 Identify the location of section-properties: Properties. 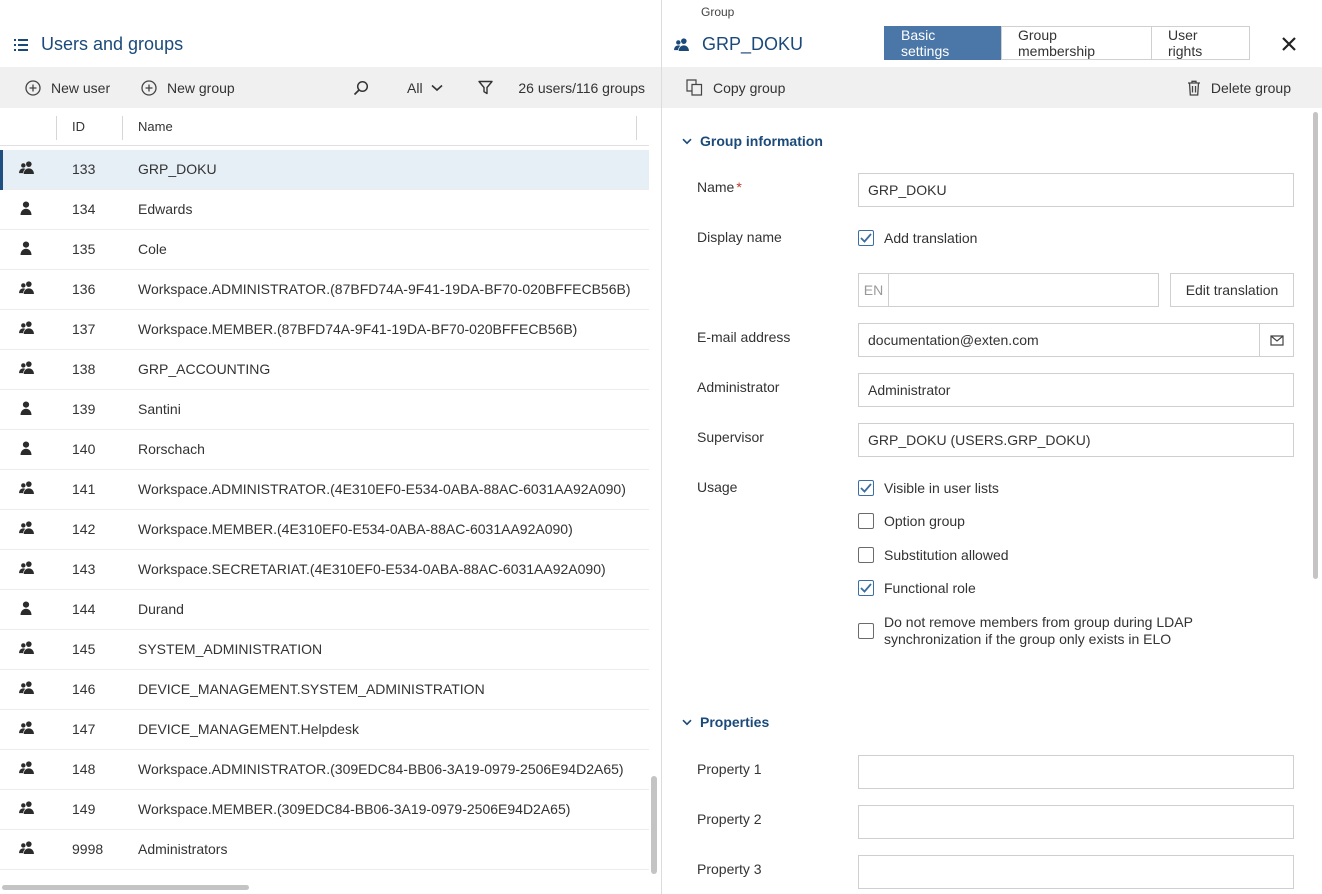
(725, 722).